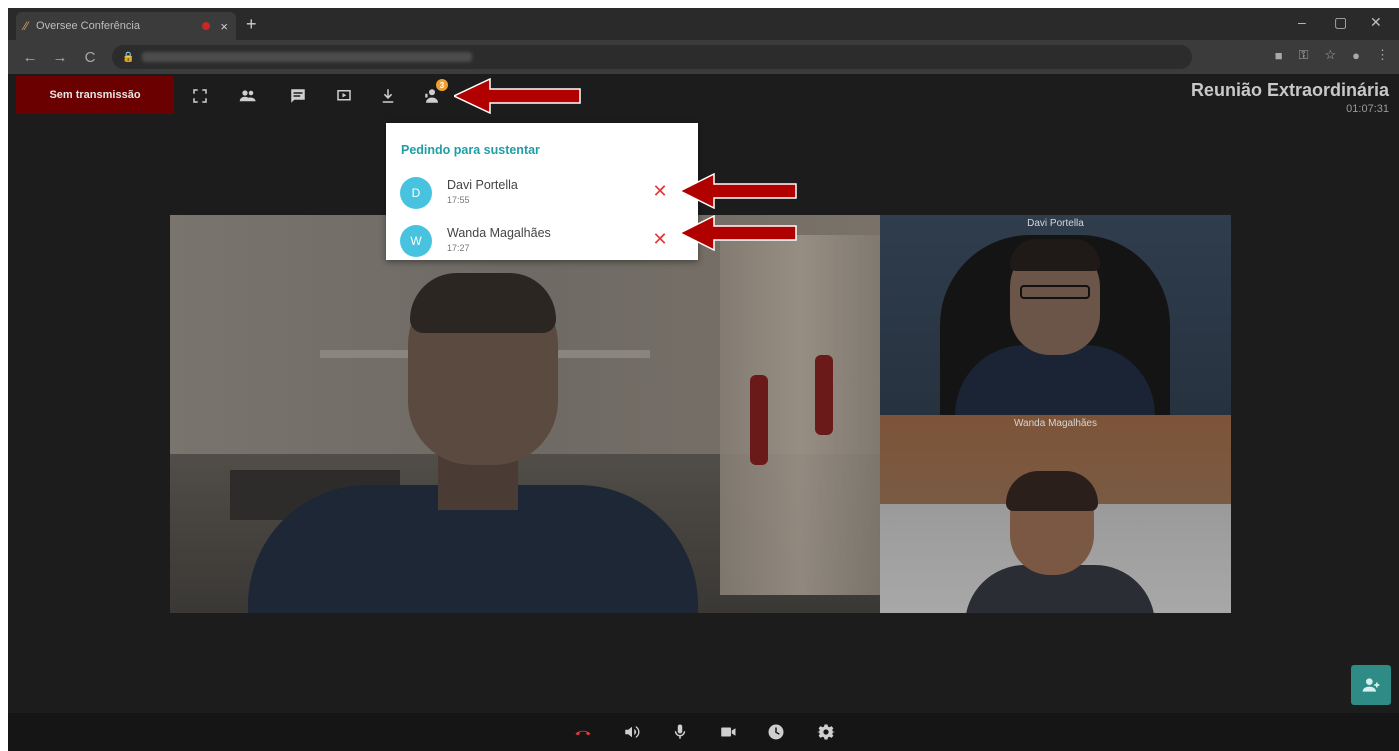 The height and width of the screenshot is (751, 1399). What do you see at coordinates (248, 96) in the screenshot?
I see `participants-icon` at bounding box center [248, 96].